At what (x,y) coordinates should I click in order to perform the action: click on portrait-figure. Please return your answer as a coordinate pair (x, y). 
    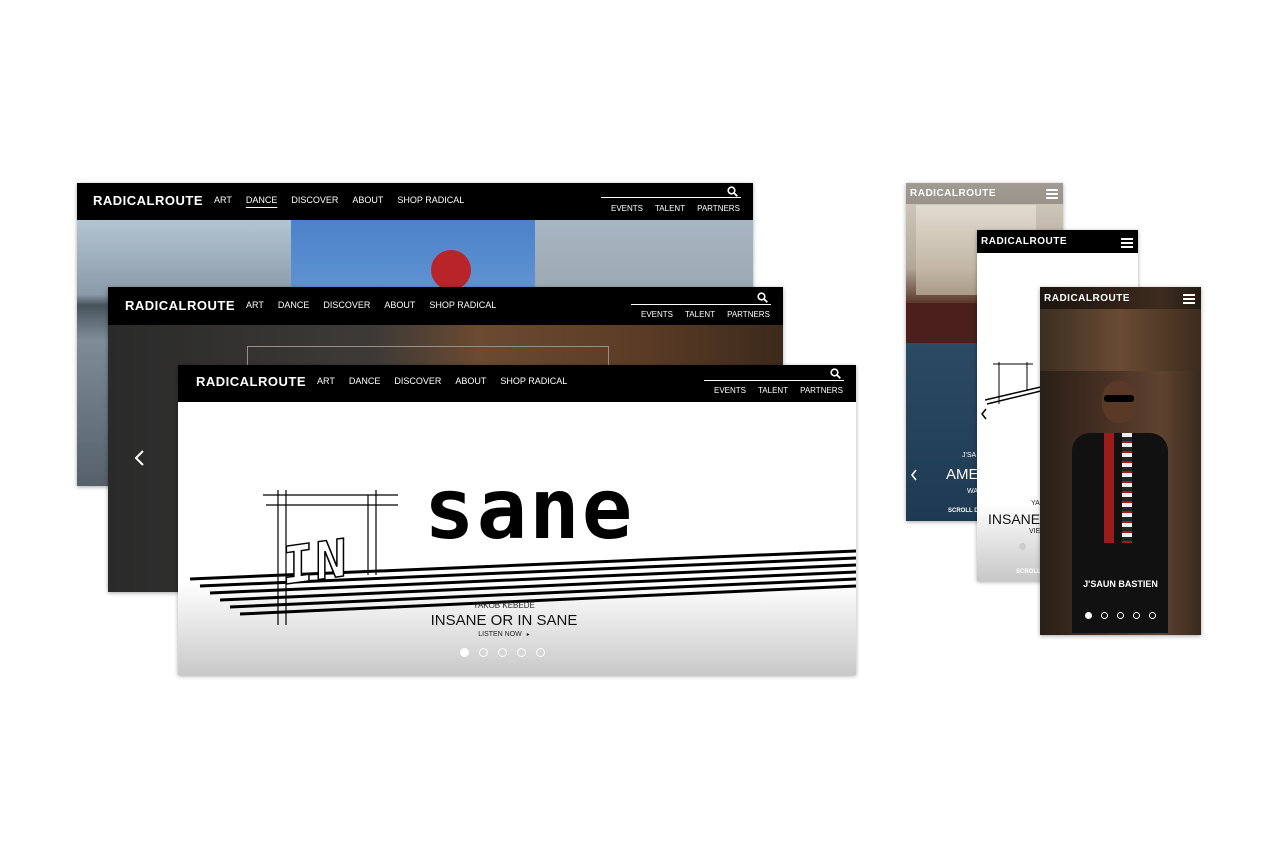
    Looking at the image, I should click on (1119, 503).